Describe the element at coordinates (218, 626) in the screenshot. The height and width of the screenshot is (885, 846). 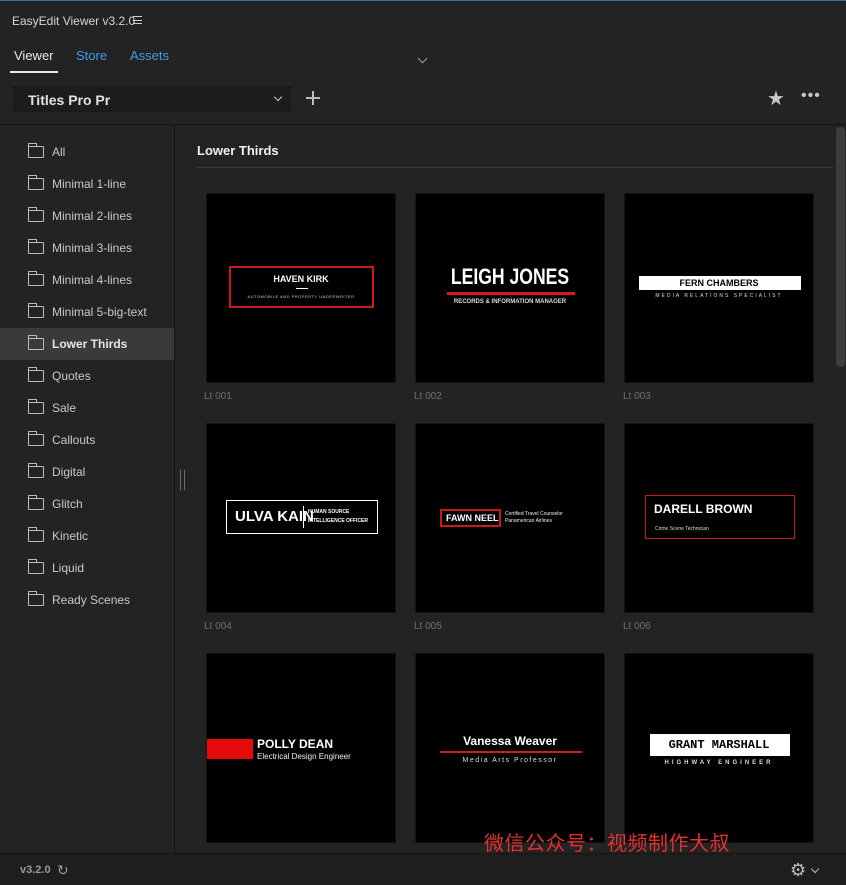
I see `template-label: Lt 004` at that location.